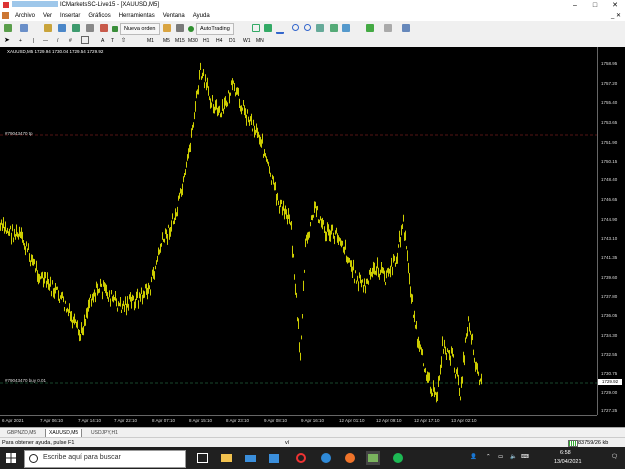  I want to click on time-tick: 7 Apr 06:10, so click(52, 420).